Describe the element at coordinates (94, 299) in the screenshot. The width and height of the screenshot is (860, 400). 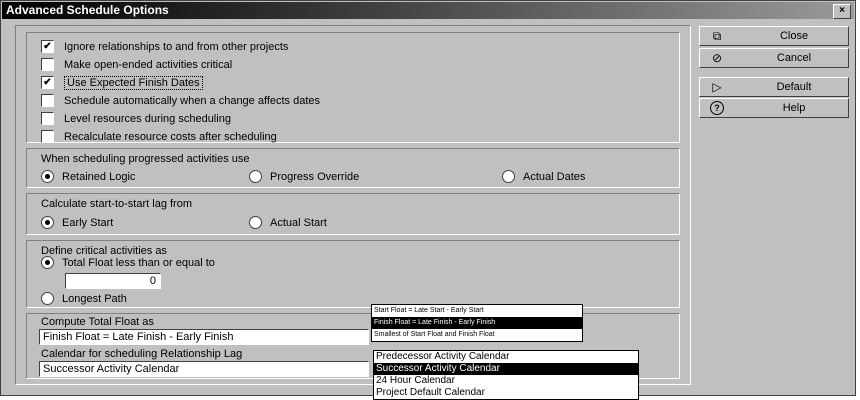
I see `radio-label: Longest Path` at that location.